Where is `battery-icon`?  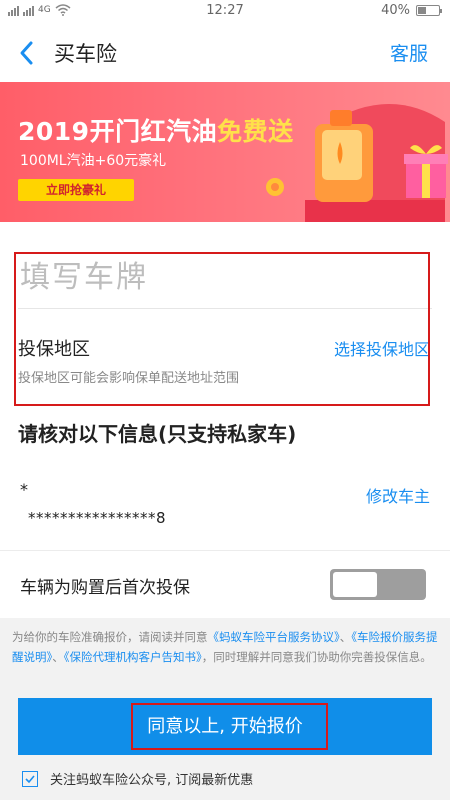 battery-icon is located at coordinates (429, 10).